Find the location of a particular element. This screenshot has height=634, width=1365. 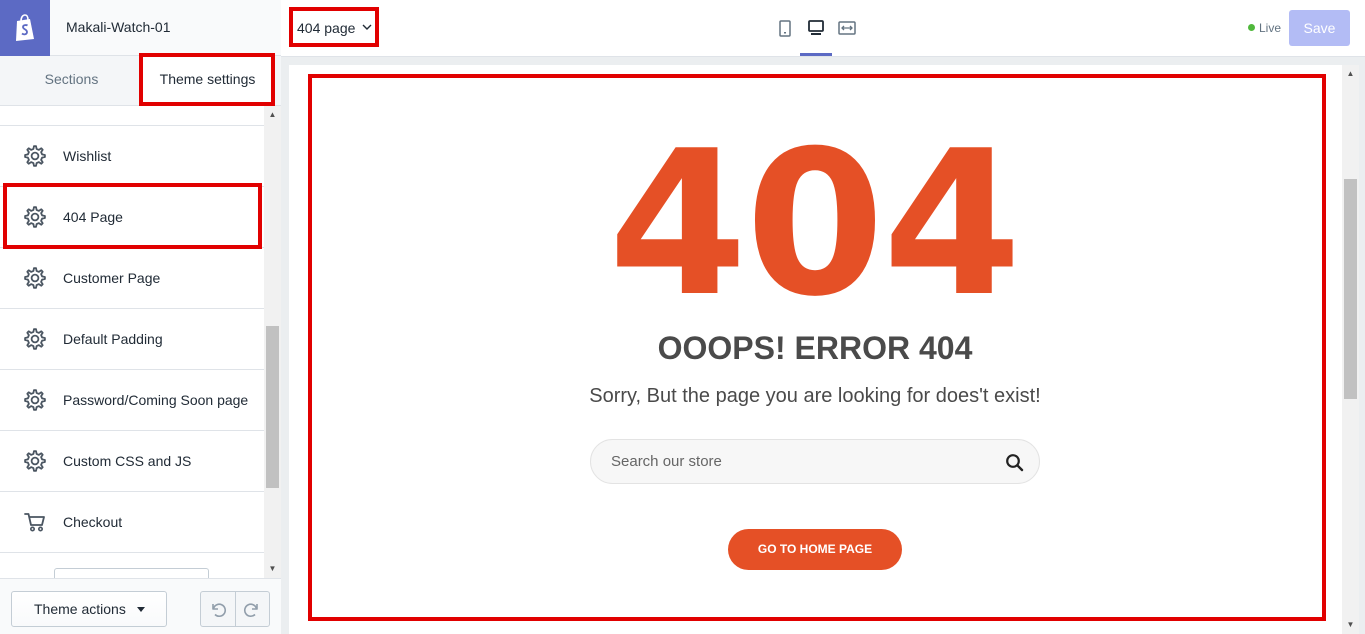

live-label: Live is located at coordinates (1270, 28).